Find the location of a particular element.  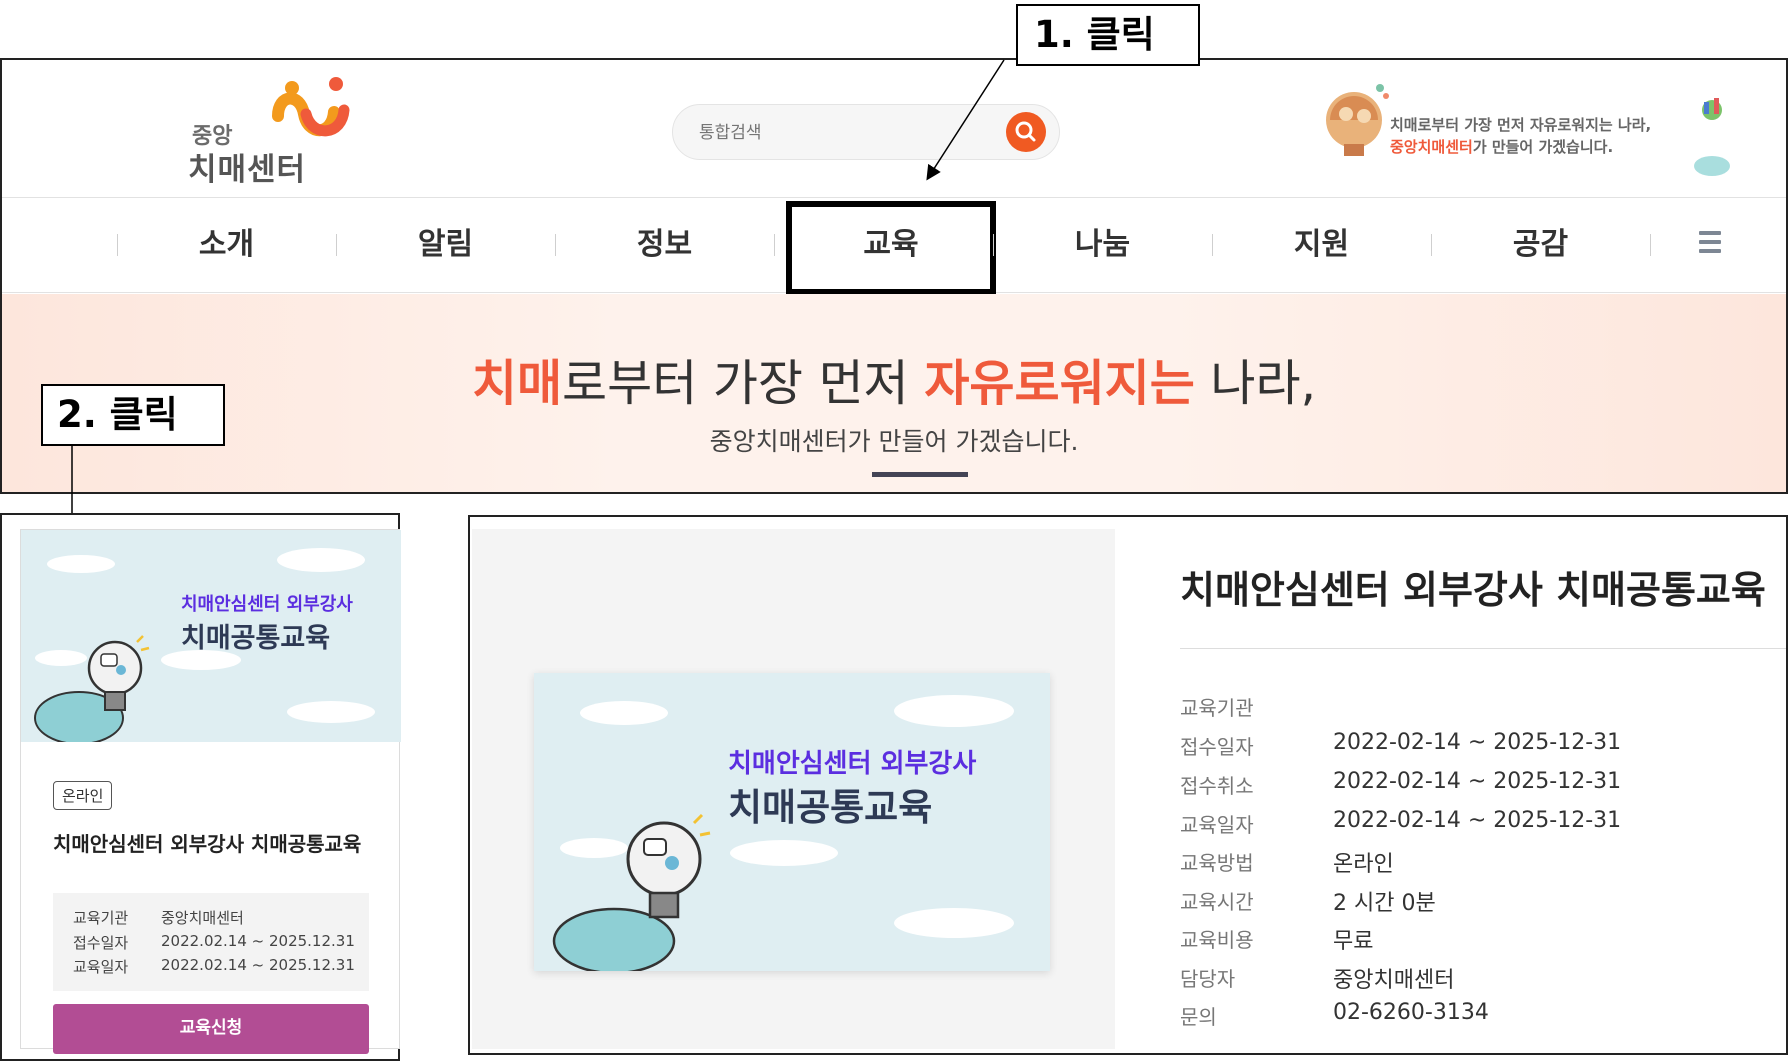

detail-row-cost: 교육비용 무료 is located at coordinates (1276, 939).